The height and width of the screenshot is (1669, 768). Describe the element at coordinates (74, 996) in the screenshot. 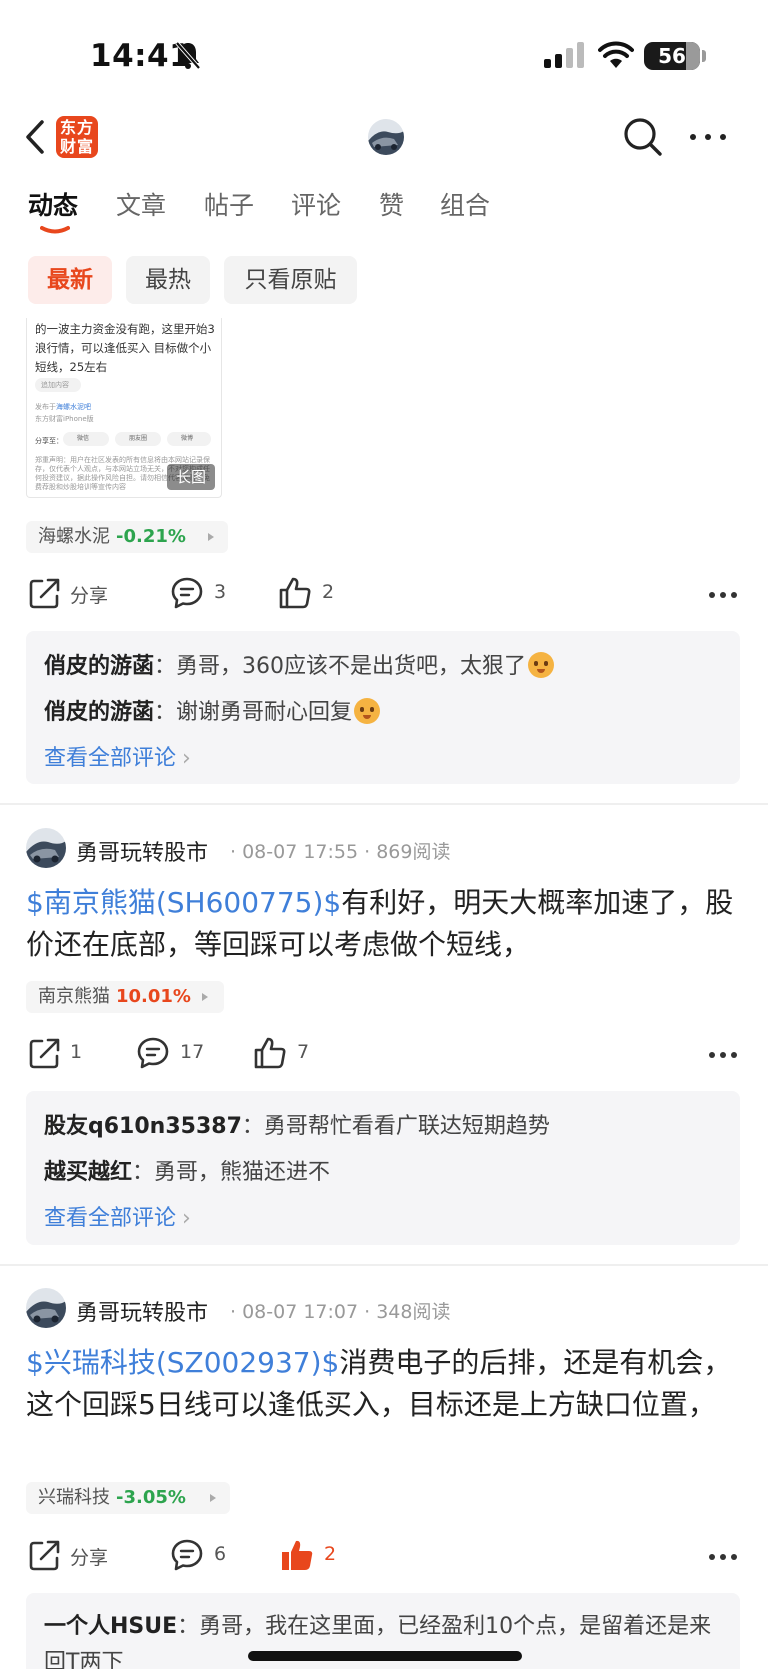

I see `stock-name: 南京熊猫` at that location.